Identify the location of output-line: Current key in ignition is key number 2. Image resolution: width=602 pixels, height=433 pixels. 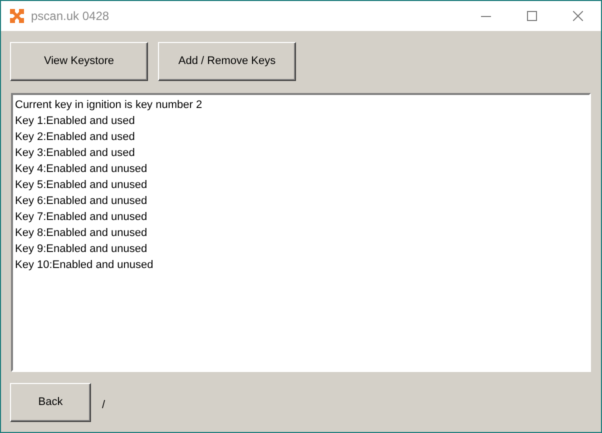
(108, 105).